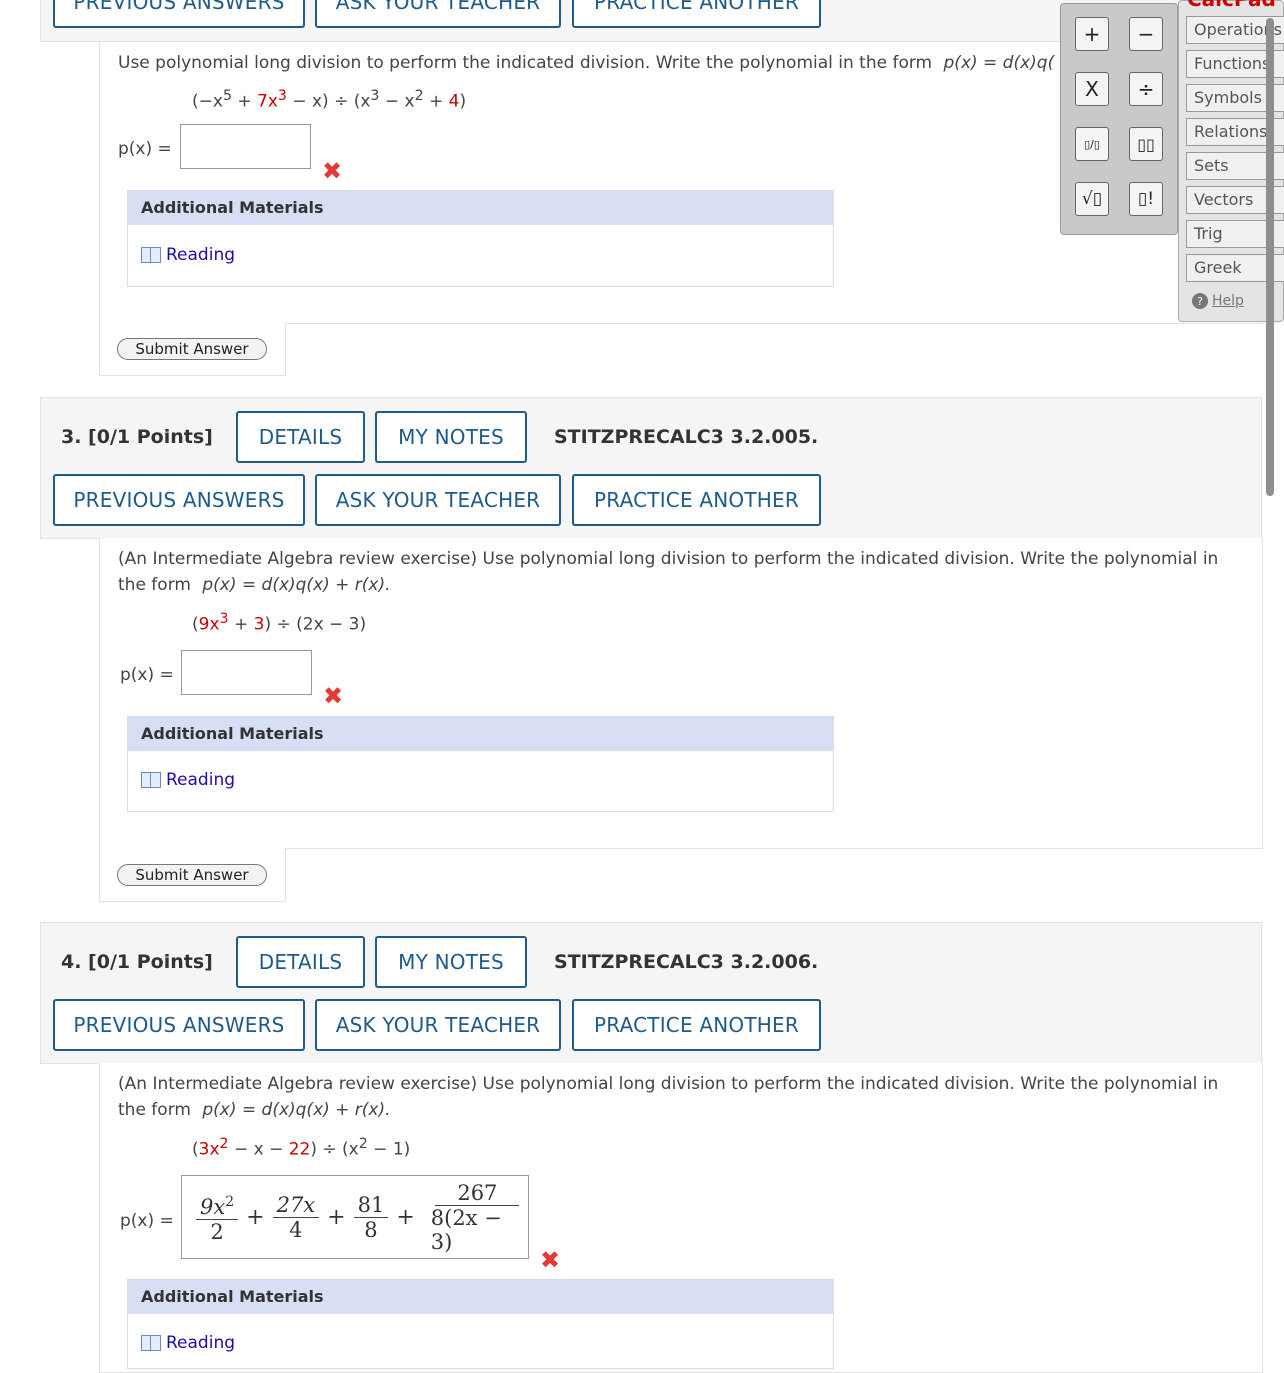 Image resolution: width=1284 pixels, height=1373 pixels. Describe the element at coordinates (296, 1217) in the screenshot. I see `answer-fraction-2: 27x 4` at that location.